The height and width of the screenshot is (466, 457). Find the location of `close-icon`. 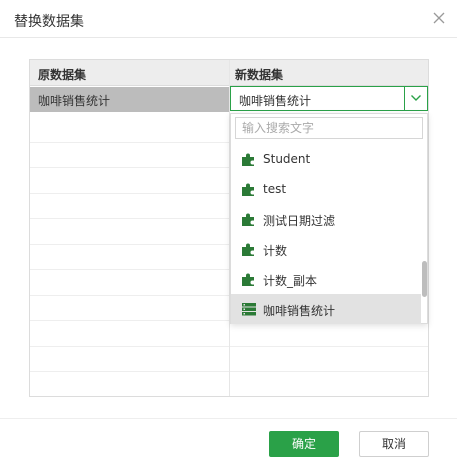

close-icon is located at coordinates (439, 18).